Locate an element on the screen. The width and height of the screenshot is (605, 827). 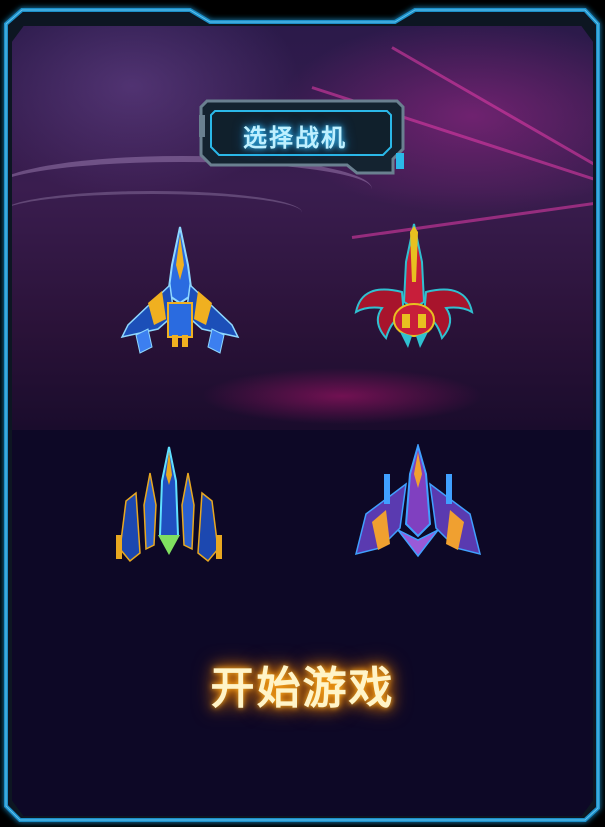
screen-title: 选择战机 is located at coordinates (295, 138).